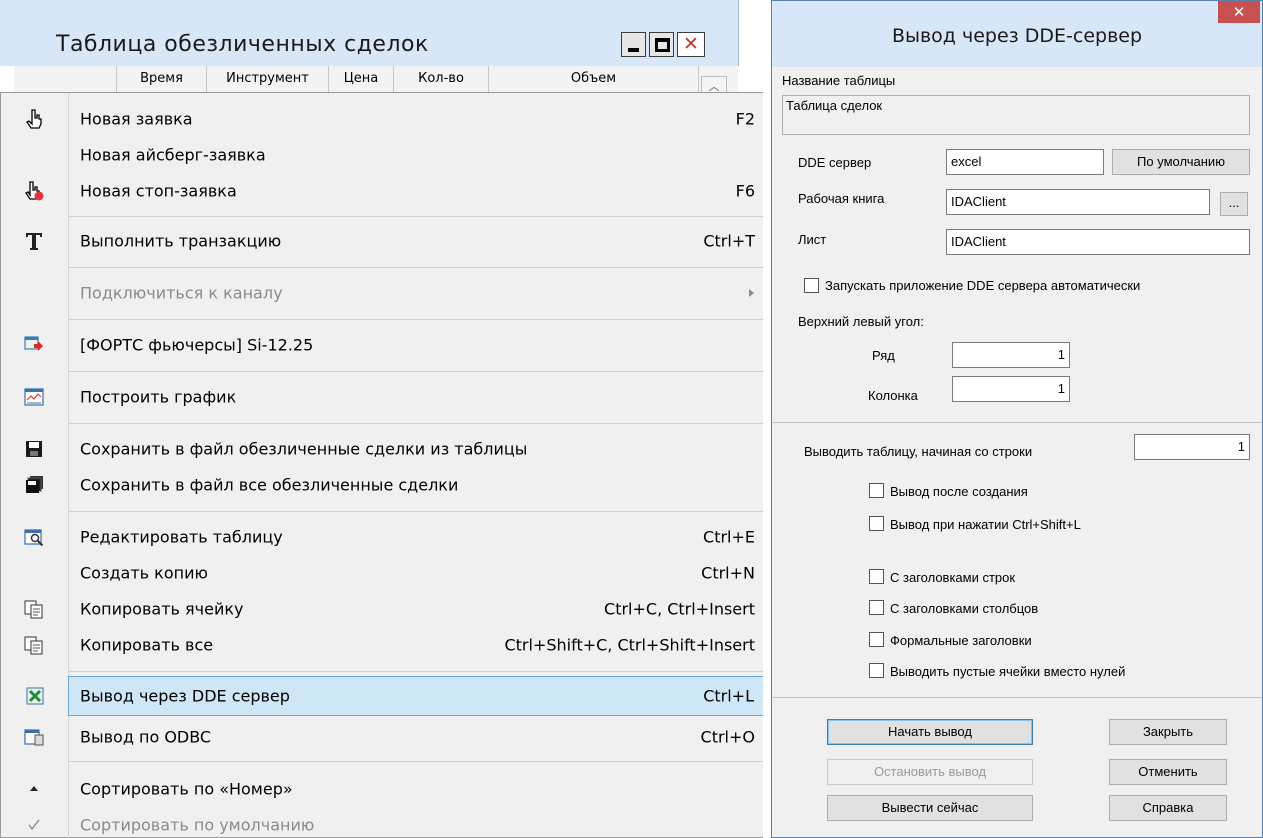 The height and width of the screenshot is (838, 1263). What do you see at coordinates (65, 79) in the screenshot?
I see `column-header-blank` at bounding box center [65, 79].